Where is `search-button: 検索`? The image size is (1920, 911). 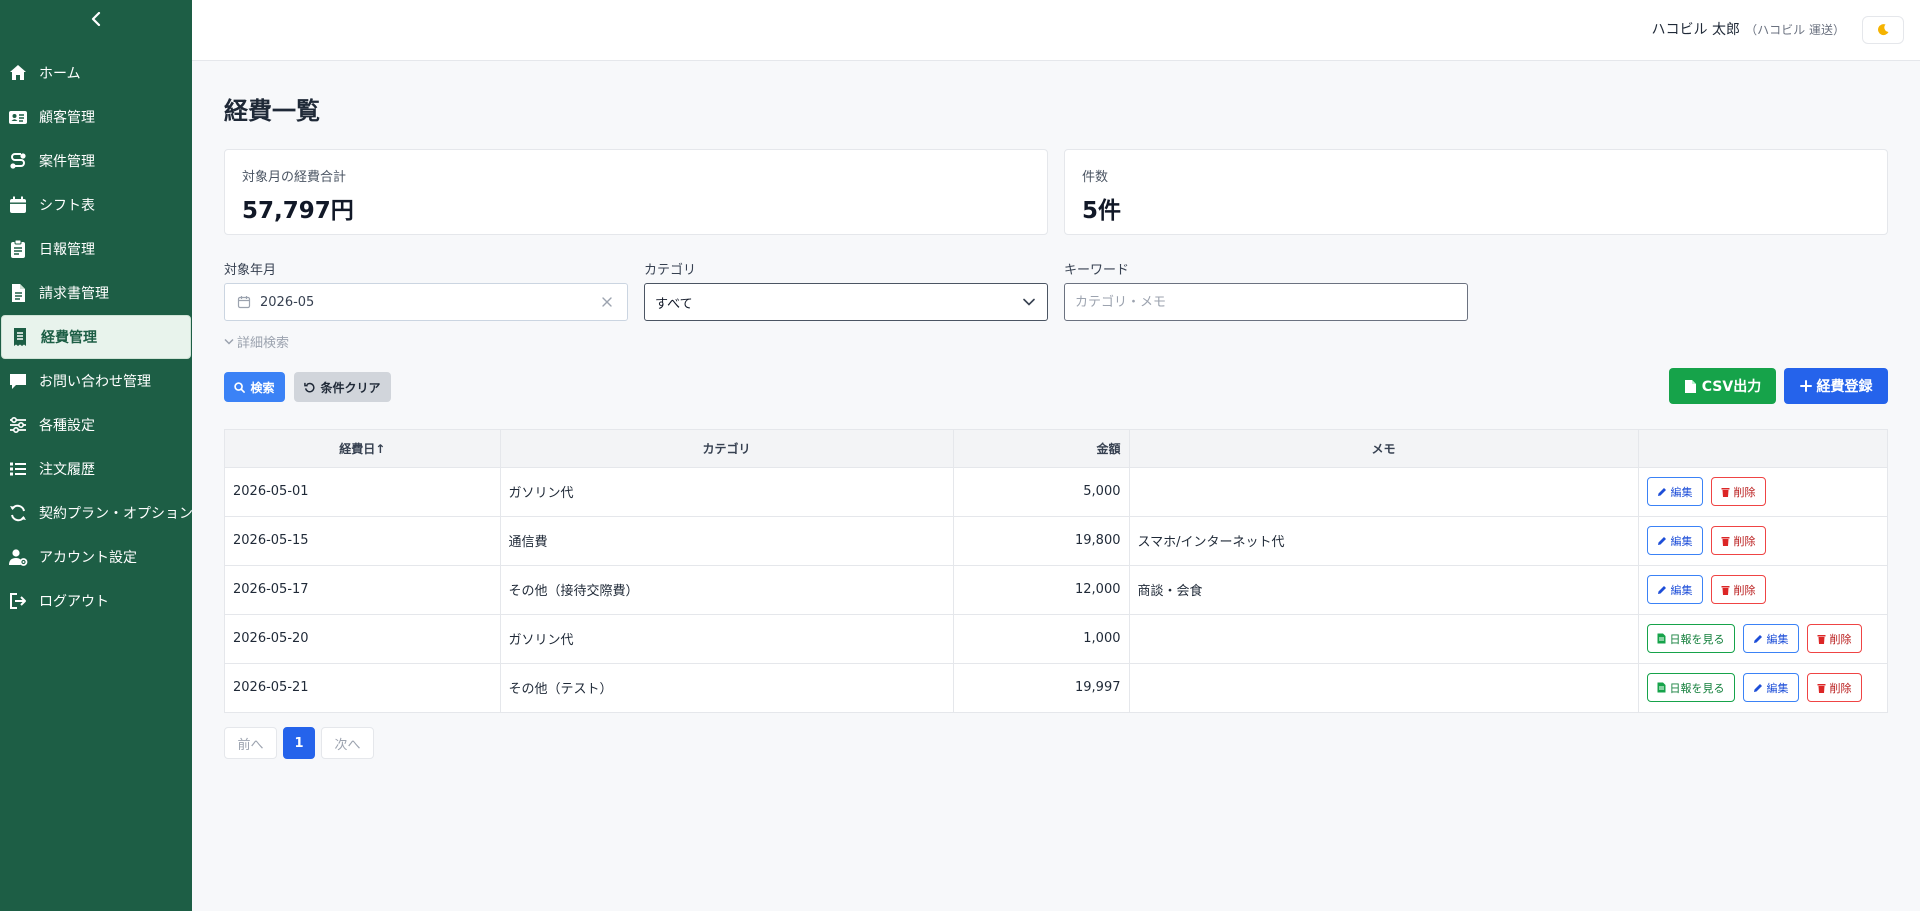
search-button: 検索 is located at coordinates (254, 387).